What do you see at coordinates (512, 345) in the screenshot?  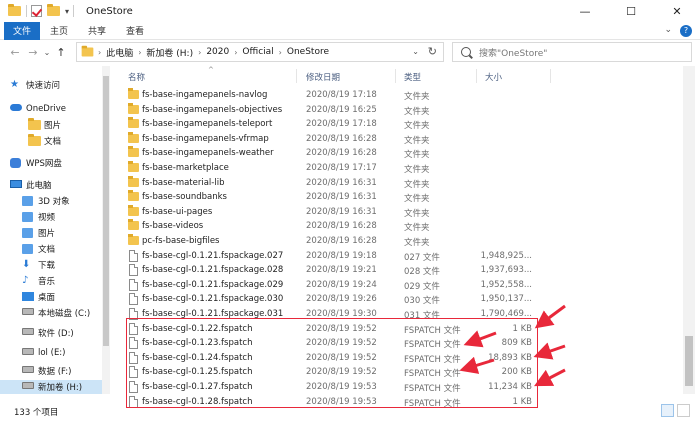 I see `annotation-arrows` at bounding box center [512, 345].